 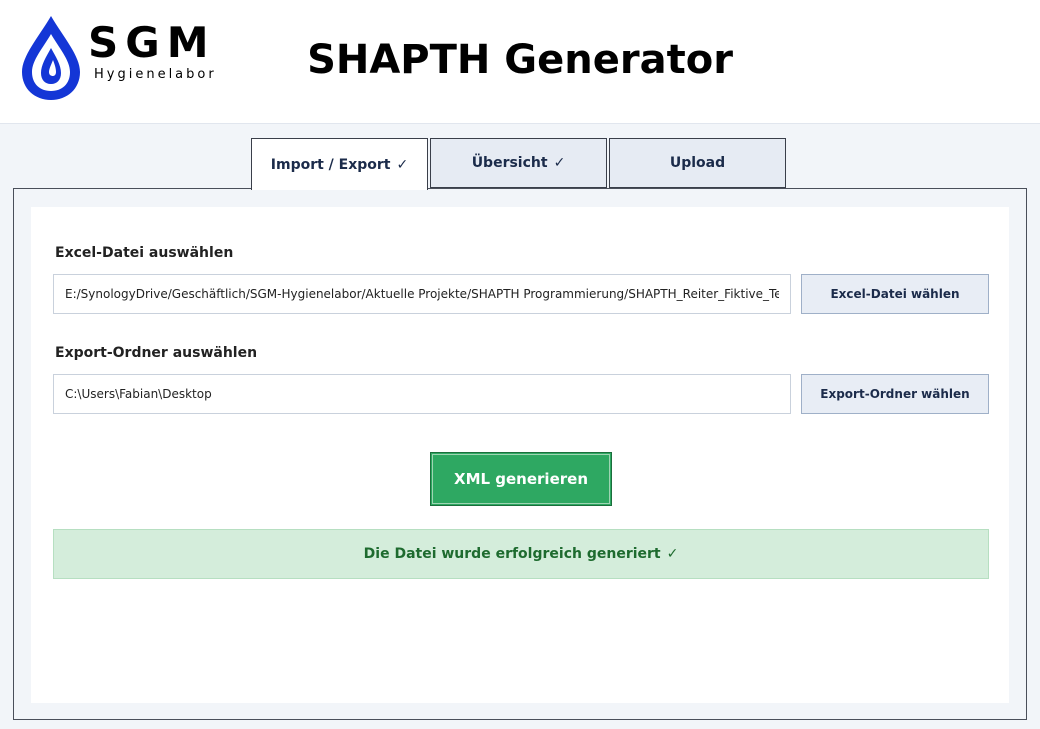 I want to click on tab-label: Import / Export, so click(x=330, y=164).